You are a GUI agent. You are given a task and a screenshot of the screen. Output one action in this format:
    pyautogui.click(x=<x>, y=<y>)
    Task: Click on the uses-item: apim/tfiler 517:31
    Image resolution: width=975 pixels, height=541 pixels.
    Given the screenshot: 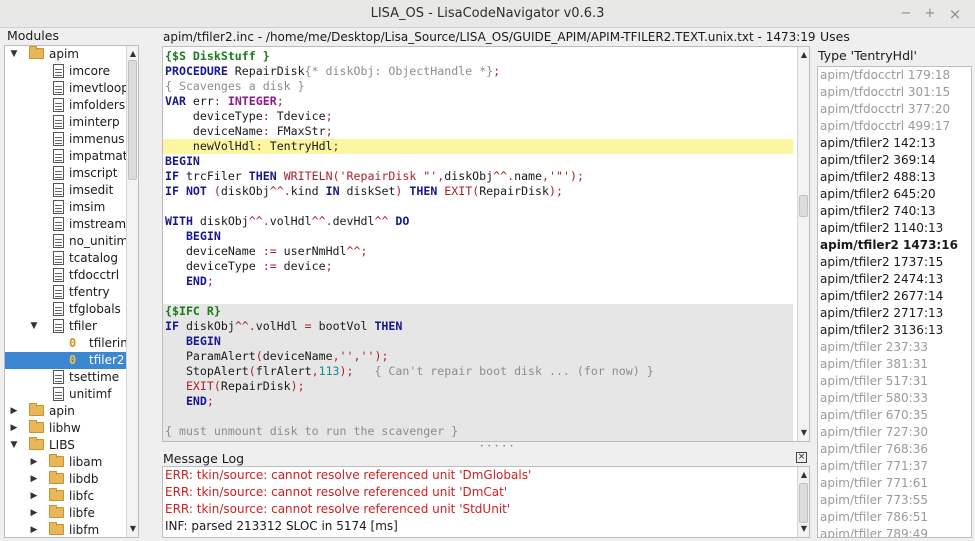 What is the action you would take?
    pyautogui.click(x=894, y=381)
    